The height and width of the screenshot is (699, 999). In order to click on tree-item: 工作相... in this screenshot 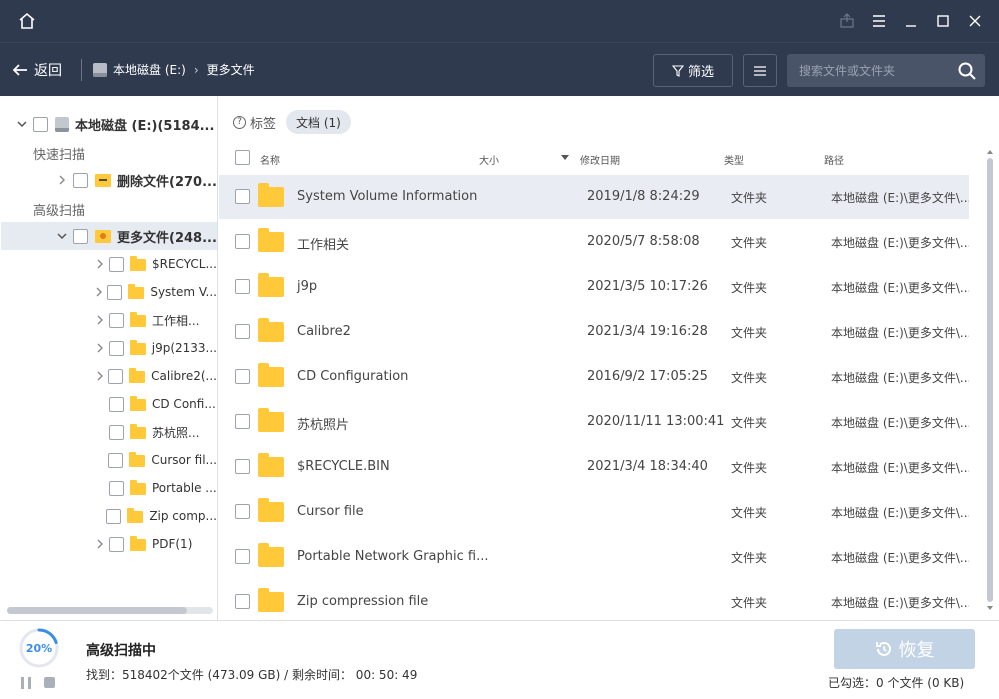, I will do `click(109, 320)`.